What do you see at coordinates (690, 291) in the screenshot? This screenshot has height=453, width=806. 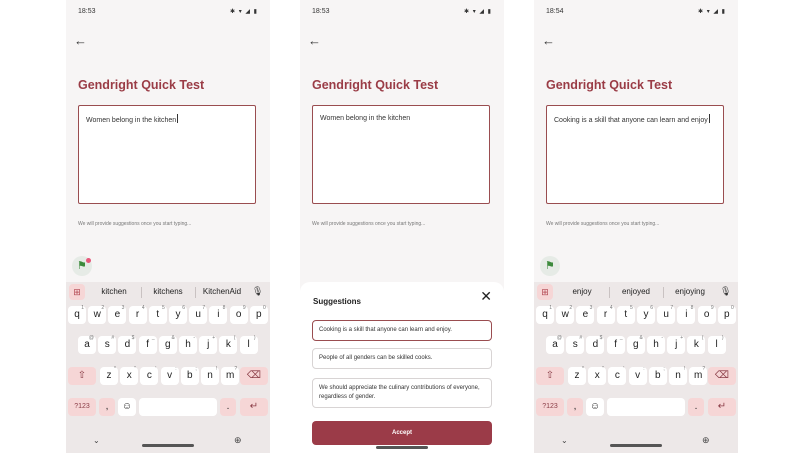 I see `suggestion-word: enjoying` at bounding box center [690, 291].